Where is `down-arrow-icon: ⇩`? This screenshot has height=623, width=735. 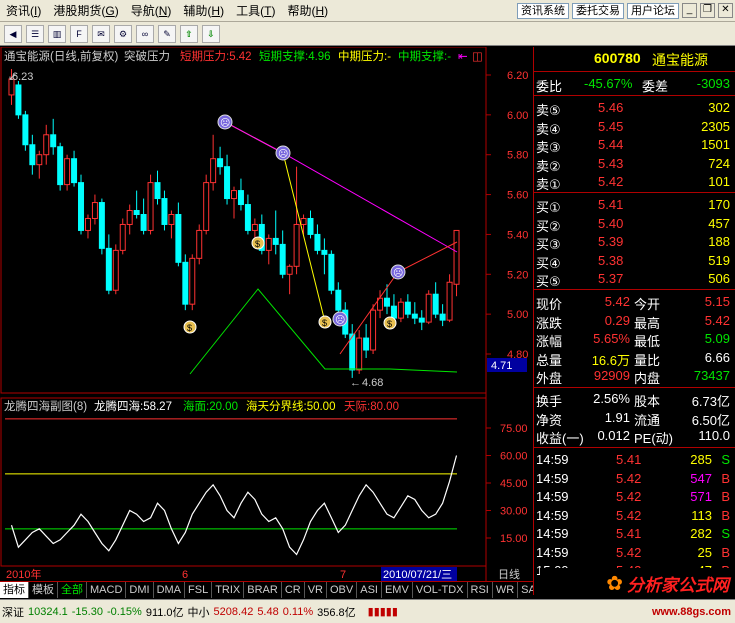 down-arrow-icon: ⇩ is located at coordinates (211, 33).